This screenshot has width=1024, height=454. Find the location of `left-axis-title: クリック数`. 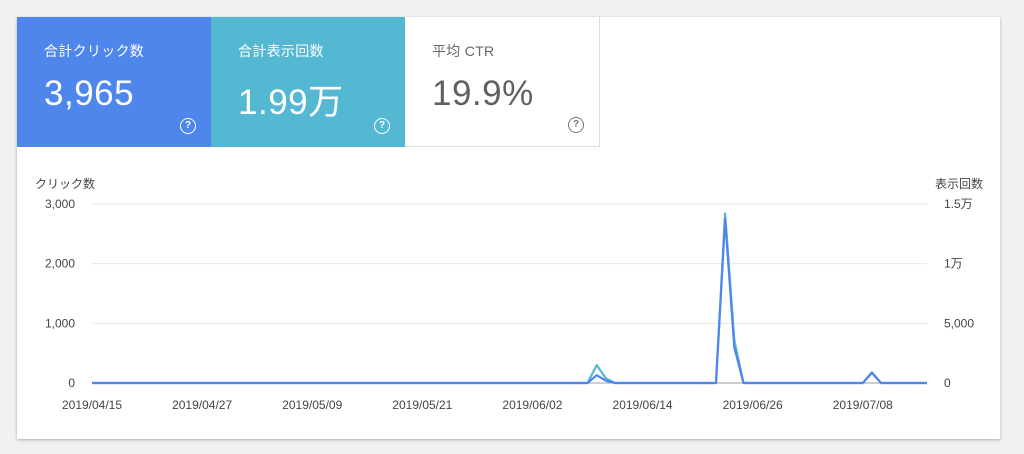

left-axis-title: クリック数 is located at coordinates (65, 183).